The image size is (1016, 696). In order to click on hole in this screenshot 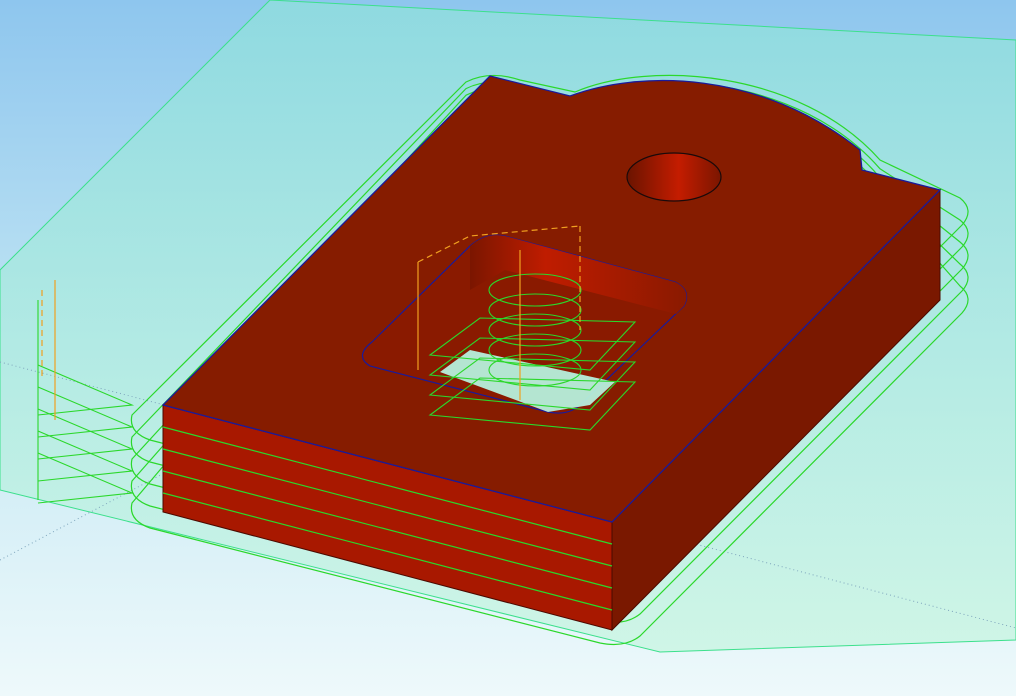, I will do `click(674, 177)`.